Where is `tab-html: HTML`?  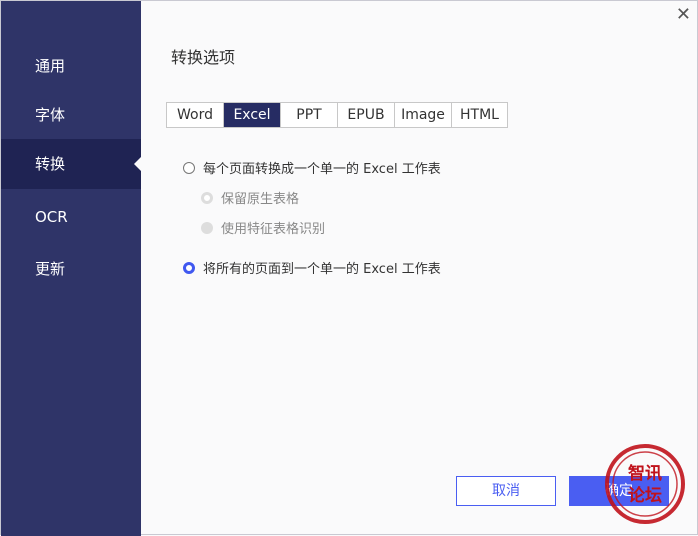
tab-html: HTML is located at coordinates (479, 115).